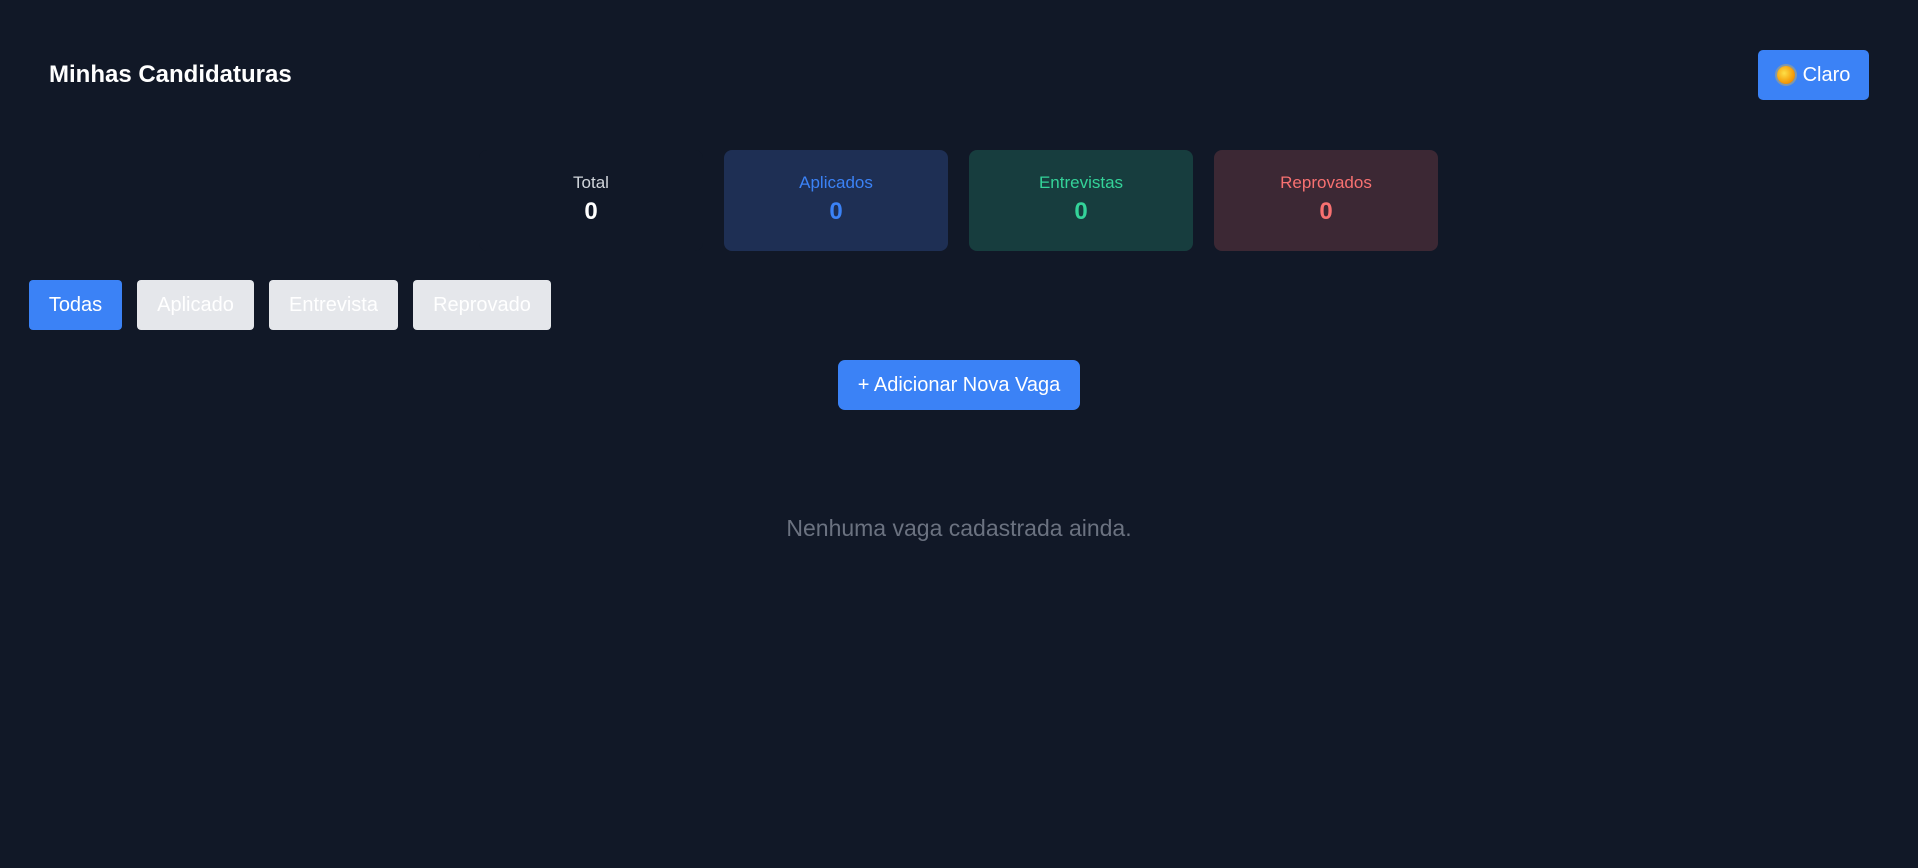 The height and width of the screenshot is (868, 1918). Describe the element at coordinates (1826, 74) in the screenshot. I see `theme-toggle-label: Claro` at that location.